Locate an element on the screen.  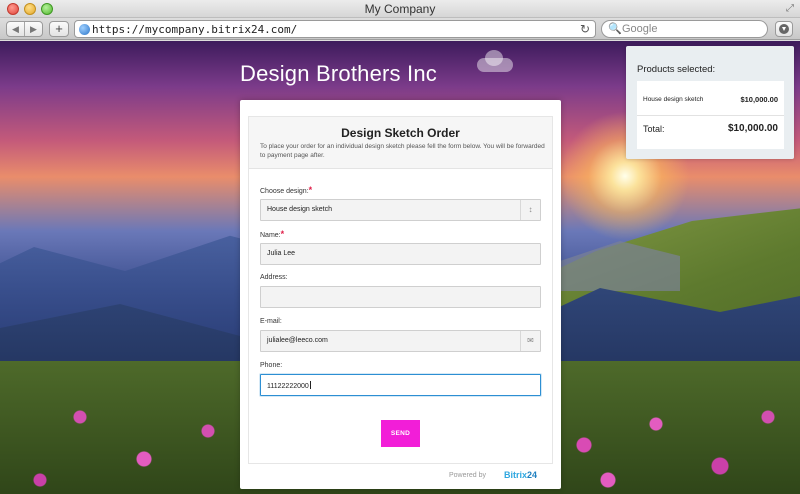
nav-buttons: ◀ ▶ is located at coordinates (24, 29).